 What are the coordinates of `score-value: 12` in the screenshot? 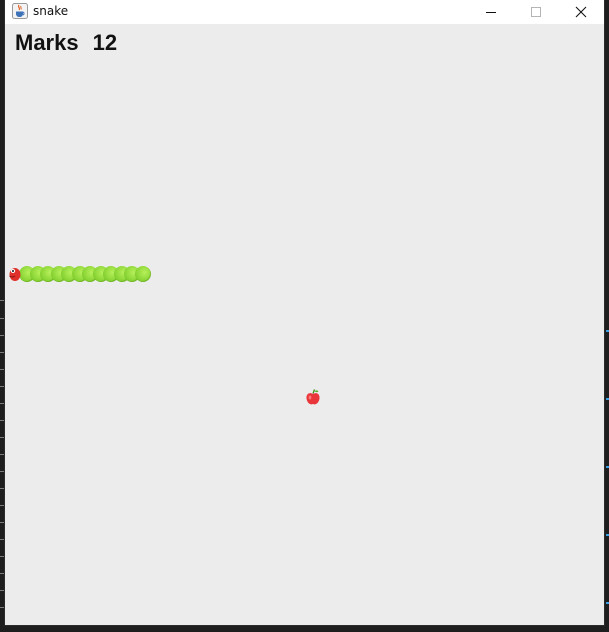 It's located at (105, 42).